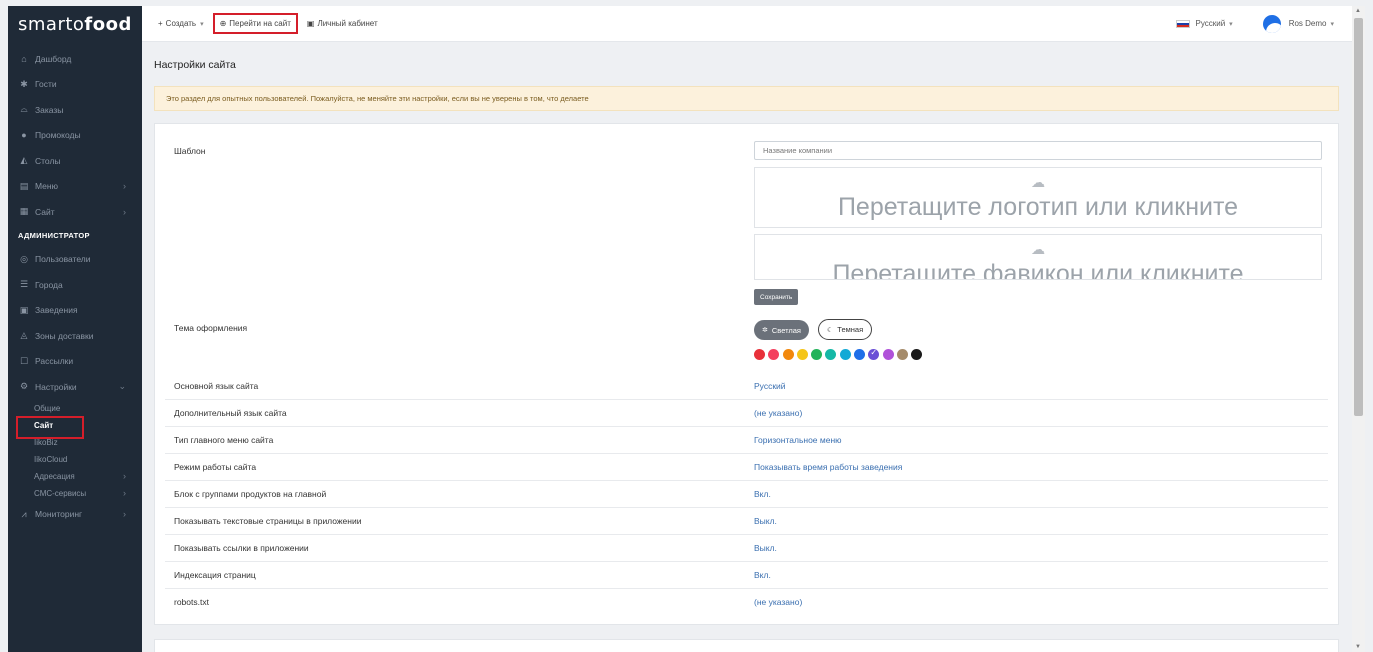 The width and height of the screenshot is (1373, 652). What do you see at coordinates (1358, 11) in the screenshot?
I see `scroll-up-arrow-icon: ▲` at bounding box center [1358, 11].